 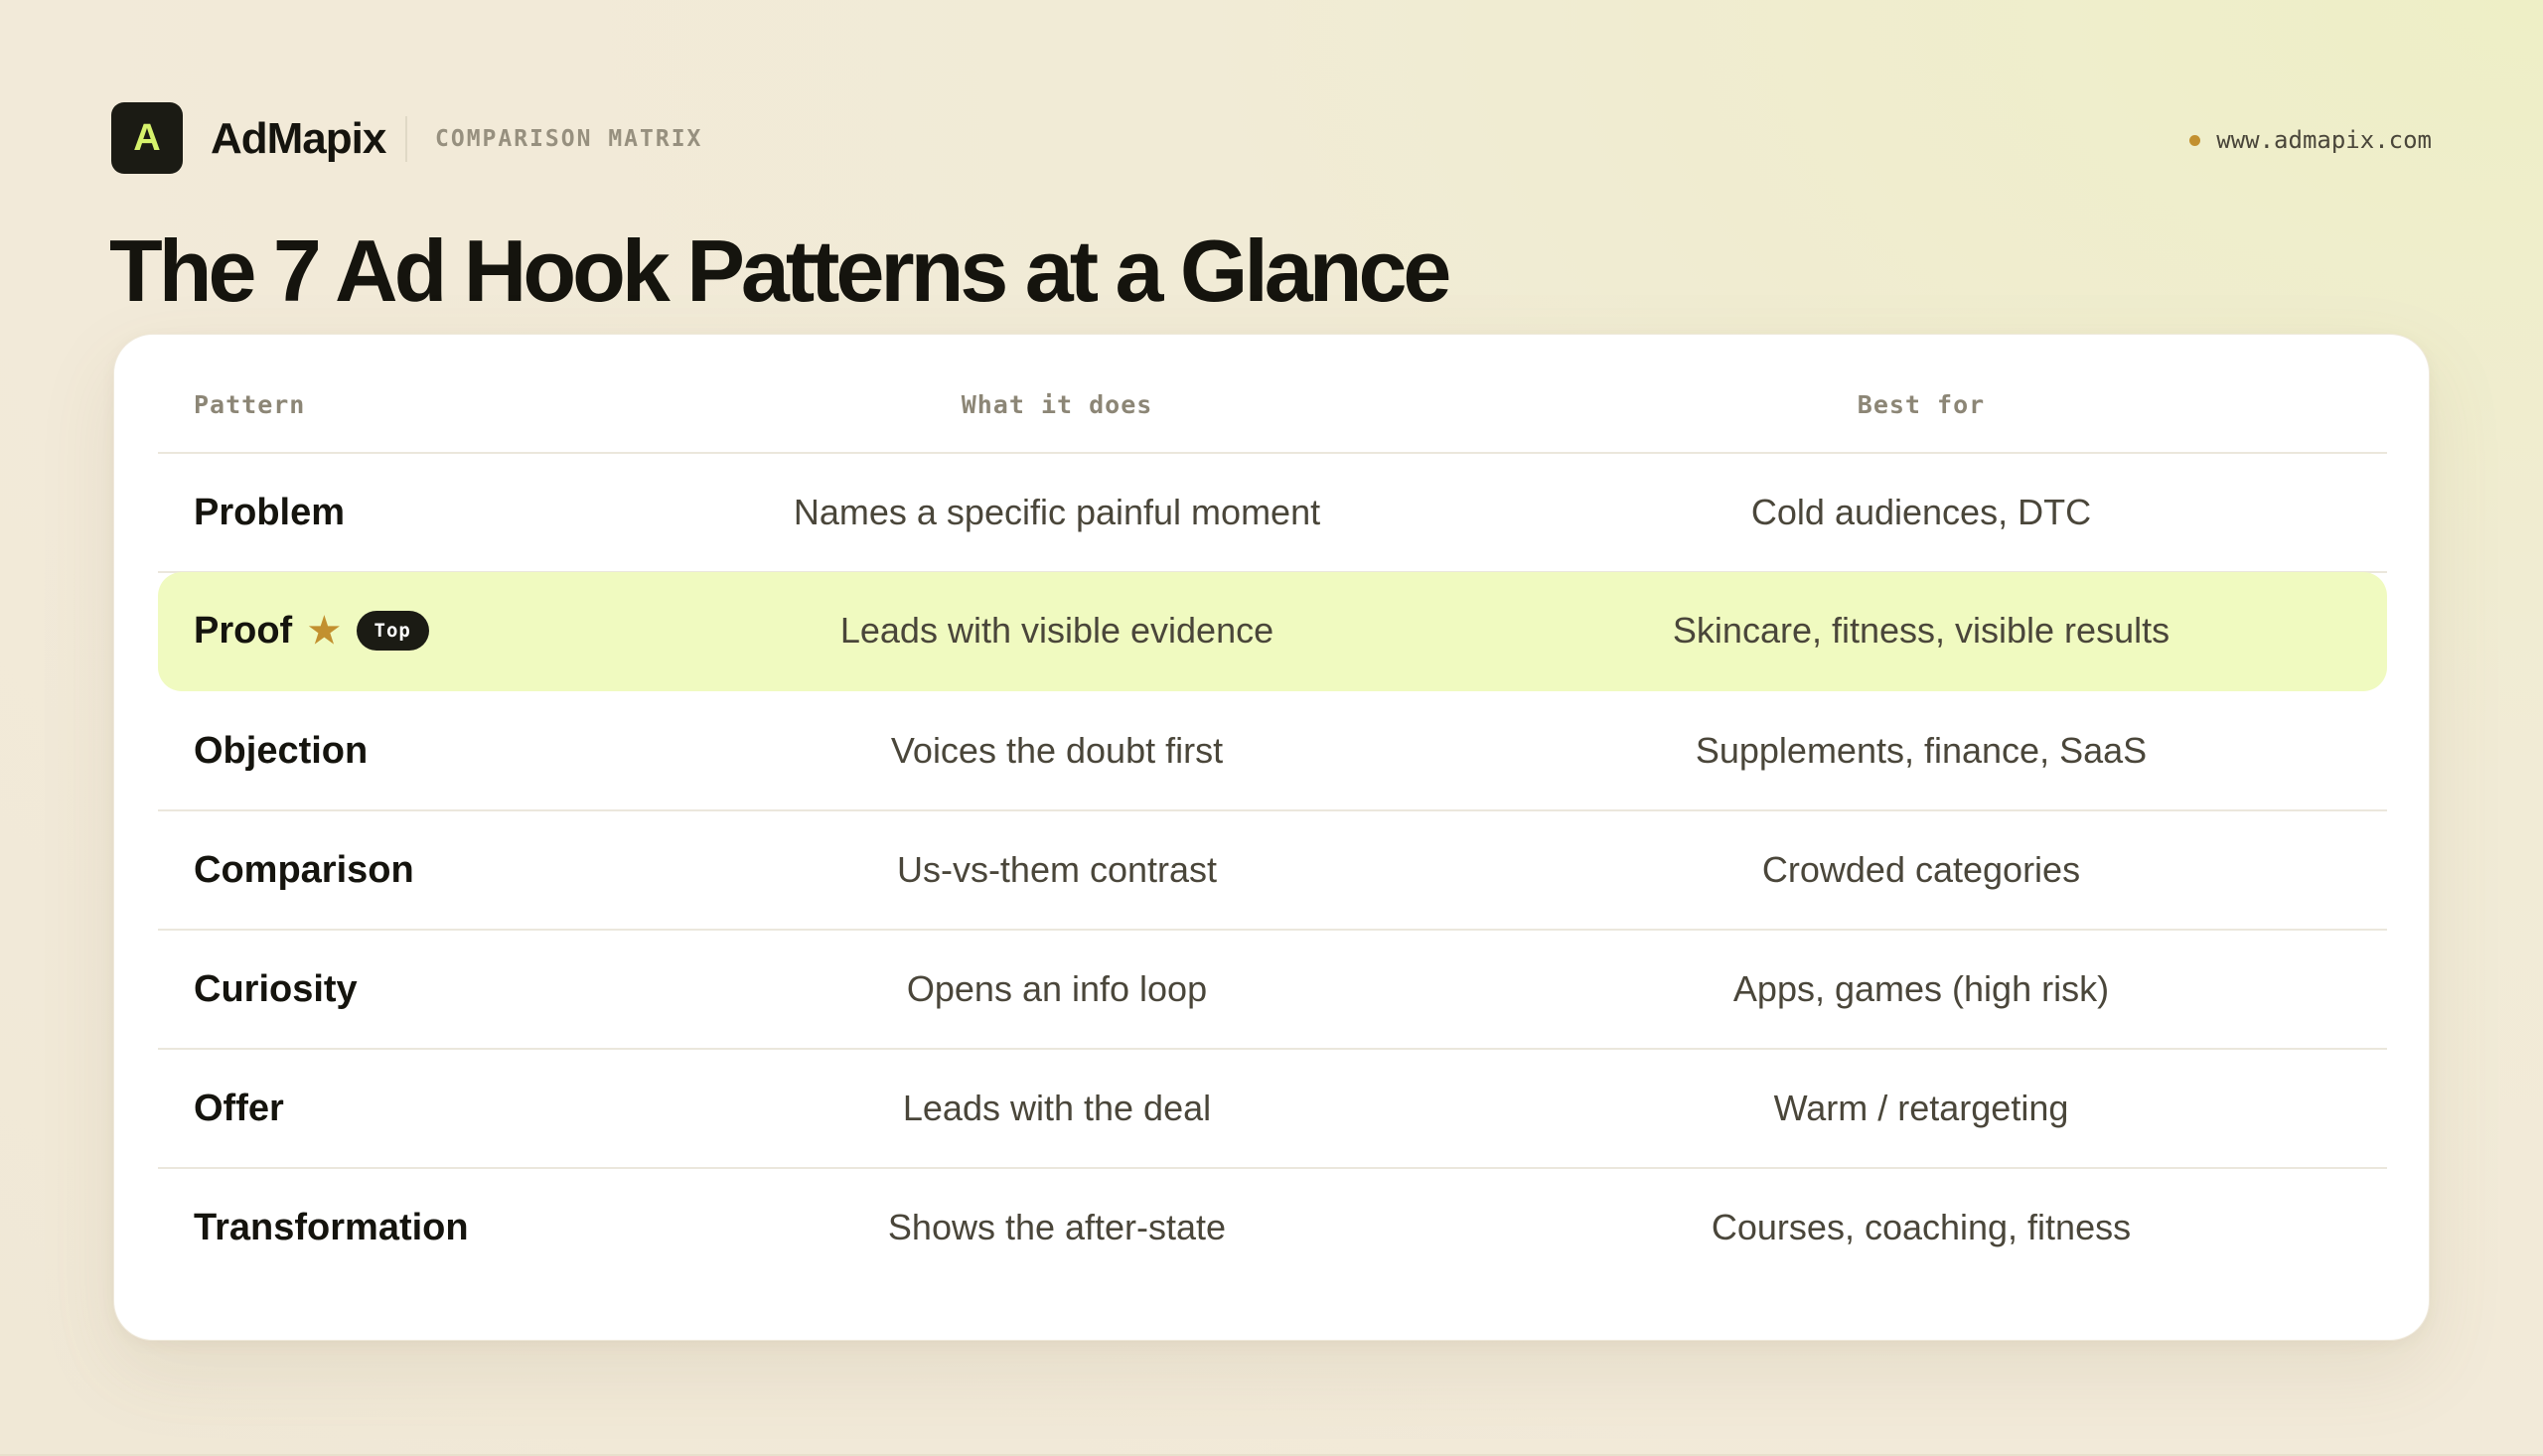 I want to click on what-it-does: Leads with the deal, so click(x=1057, y=1108).